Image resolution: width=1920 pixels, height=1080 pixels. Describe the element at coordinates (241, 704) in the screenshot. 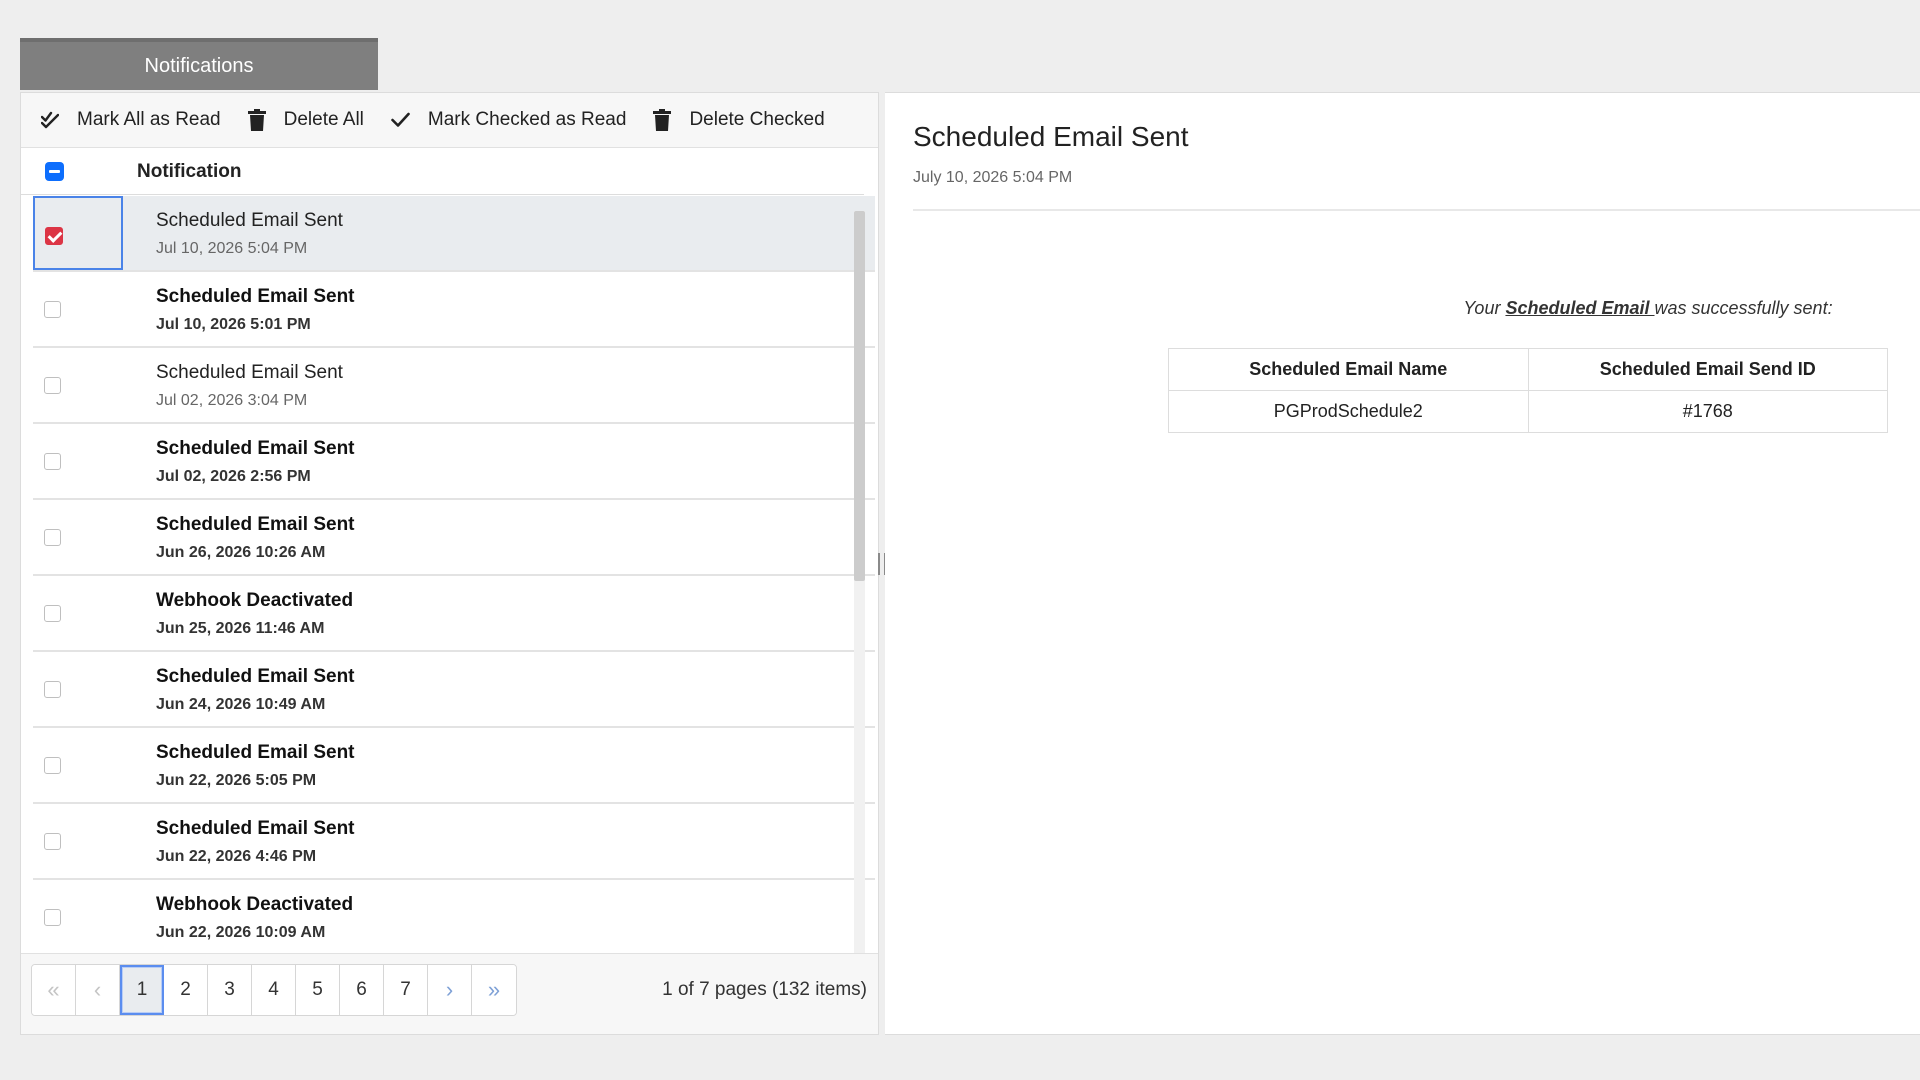

I see `notification-date: Jun 24, 2026 10:49 AM` at that location.